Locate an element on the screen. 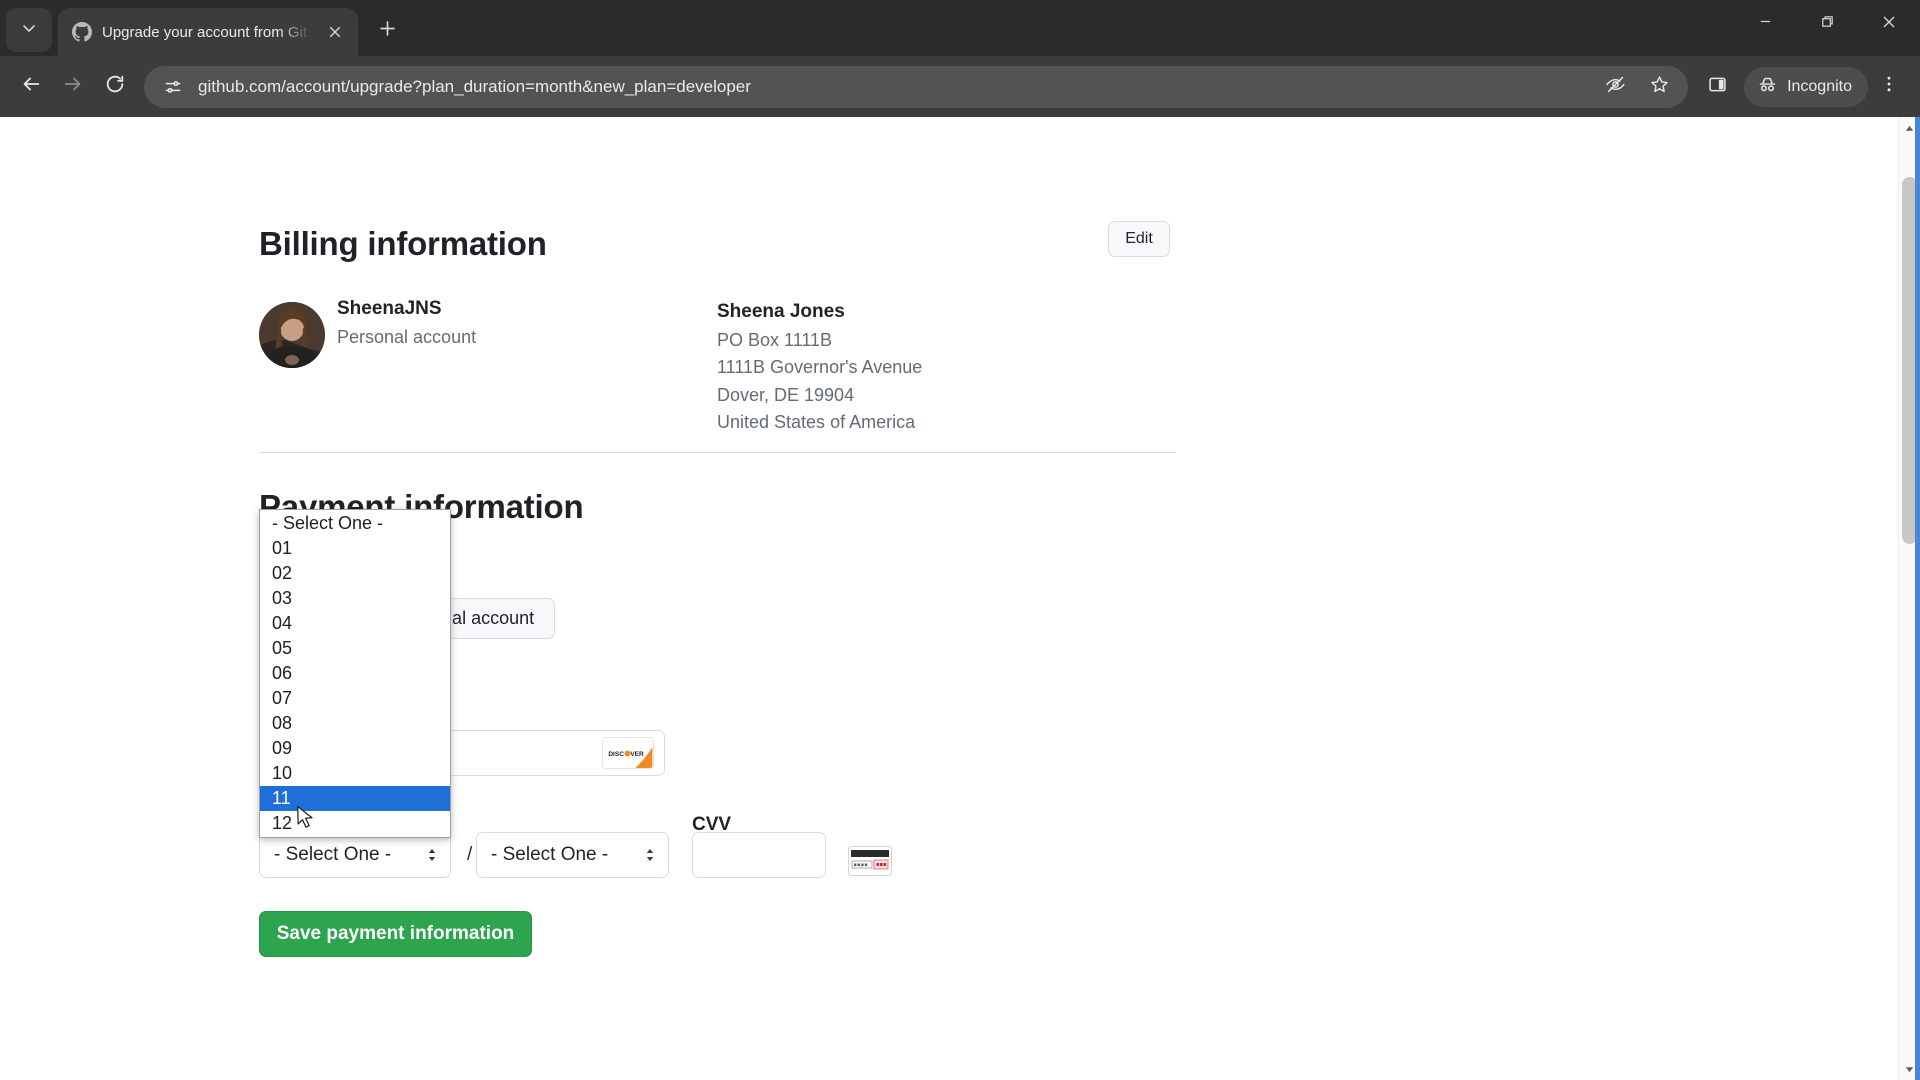 This screenshot has height=1080, width=1920. incognito-indicator: Incognito is located at coordinates (1806, 86).